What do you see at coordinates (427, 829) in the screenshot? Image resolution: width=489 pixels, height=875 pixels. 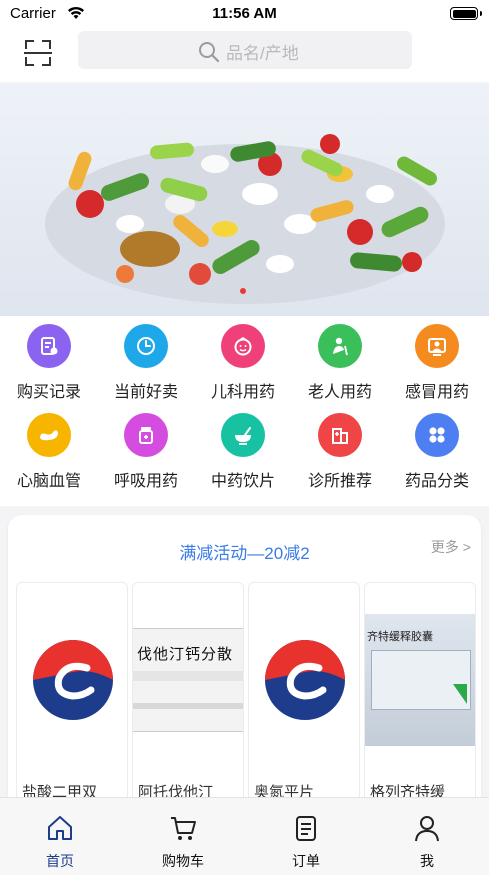 I see `user-icon` at bounding box center [427, 829].